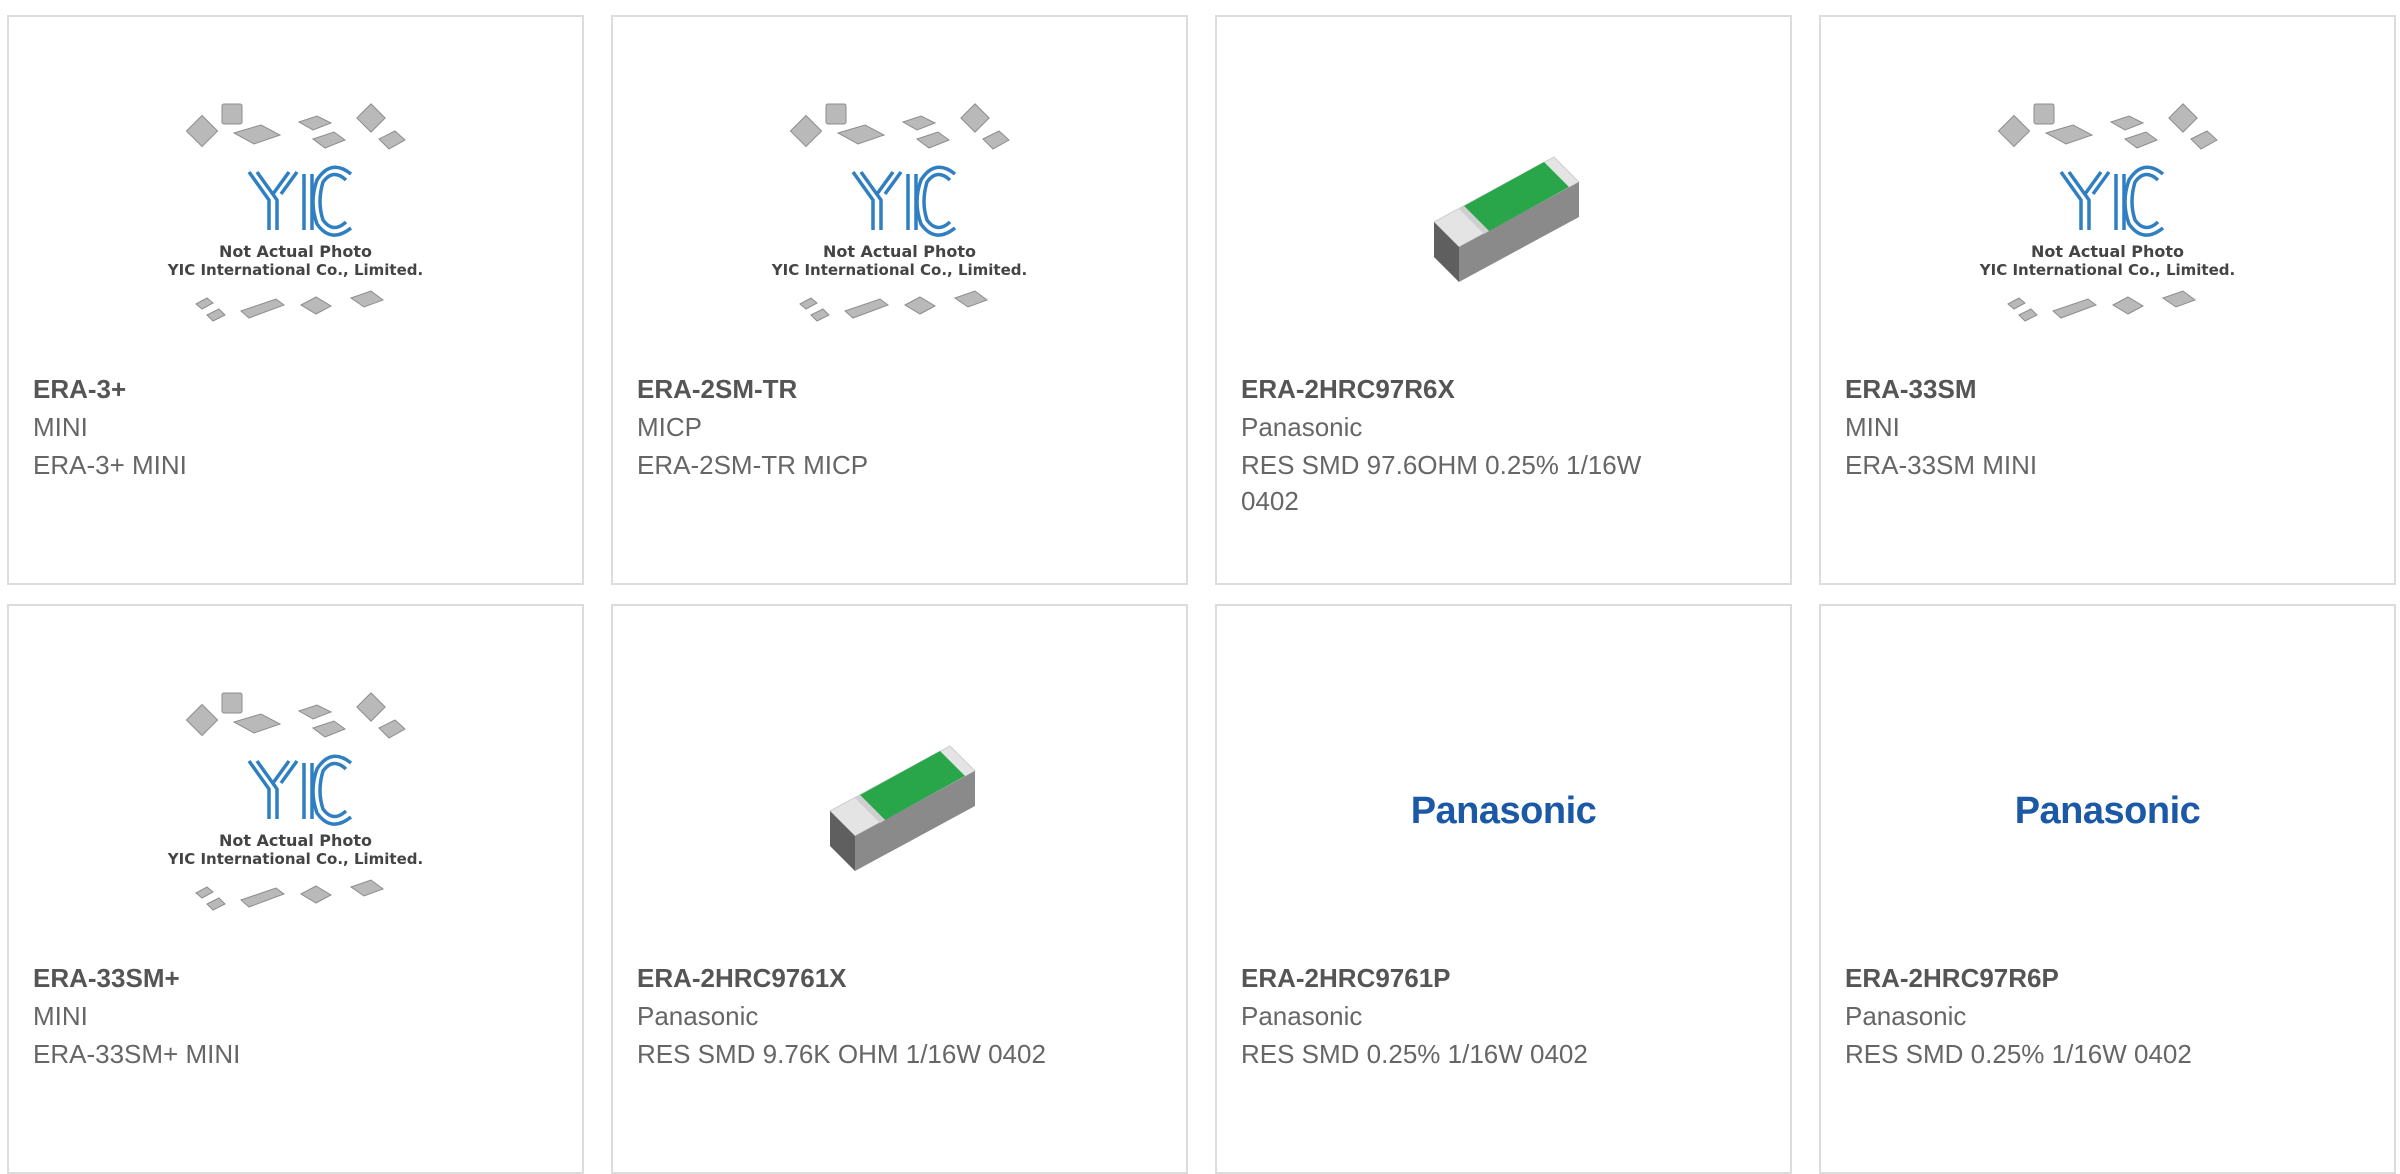 This screenshot has width=2400, height=1174. I want to click on description: ERA-2SM-TR MICP, so click(753, 465).